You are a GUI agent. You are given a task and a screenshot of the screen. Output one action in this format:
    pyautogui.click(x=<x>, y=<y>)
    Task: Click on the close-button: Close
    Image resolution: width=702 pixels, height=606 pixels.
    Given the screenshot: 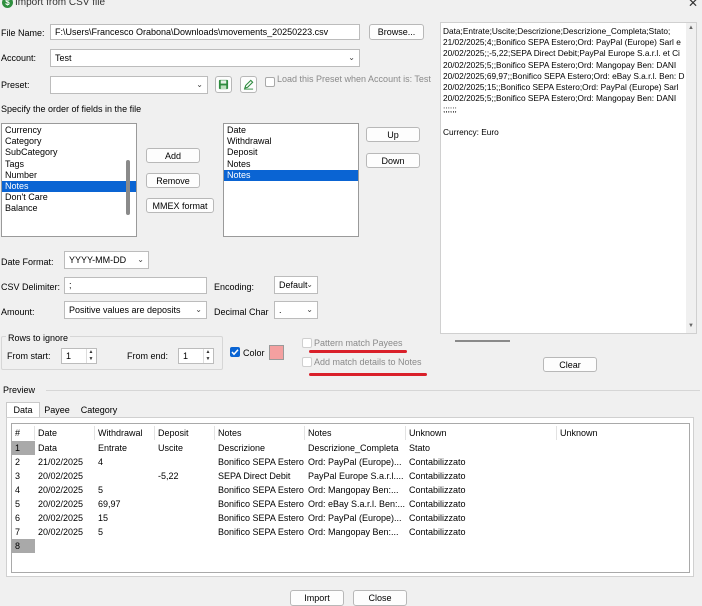 What is the action you would take?
    pyautogui.click(x=380, y=598)
    